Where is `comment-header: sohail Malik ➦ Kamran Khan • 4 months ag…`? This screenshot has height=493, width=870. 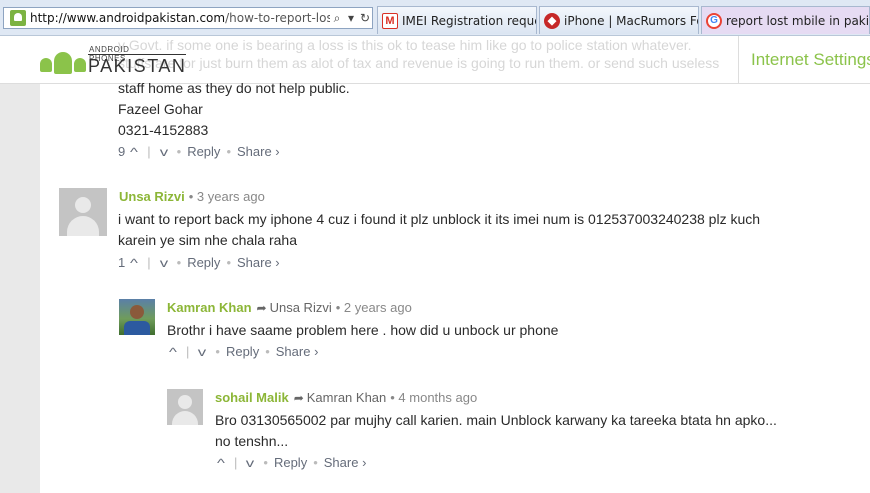 comment-header: sohail Malik ➦ Kamran Khan • 4 months ag… is located at coordinates (346, 397).